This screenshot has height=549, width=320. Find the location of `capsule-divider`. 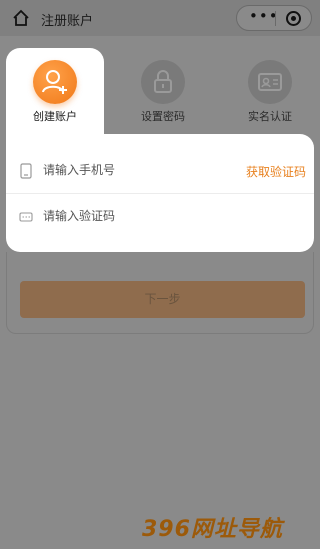

capsule-divider is located at coordinates (275, 18).